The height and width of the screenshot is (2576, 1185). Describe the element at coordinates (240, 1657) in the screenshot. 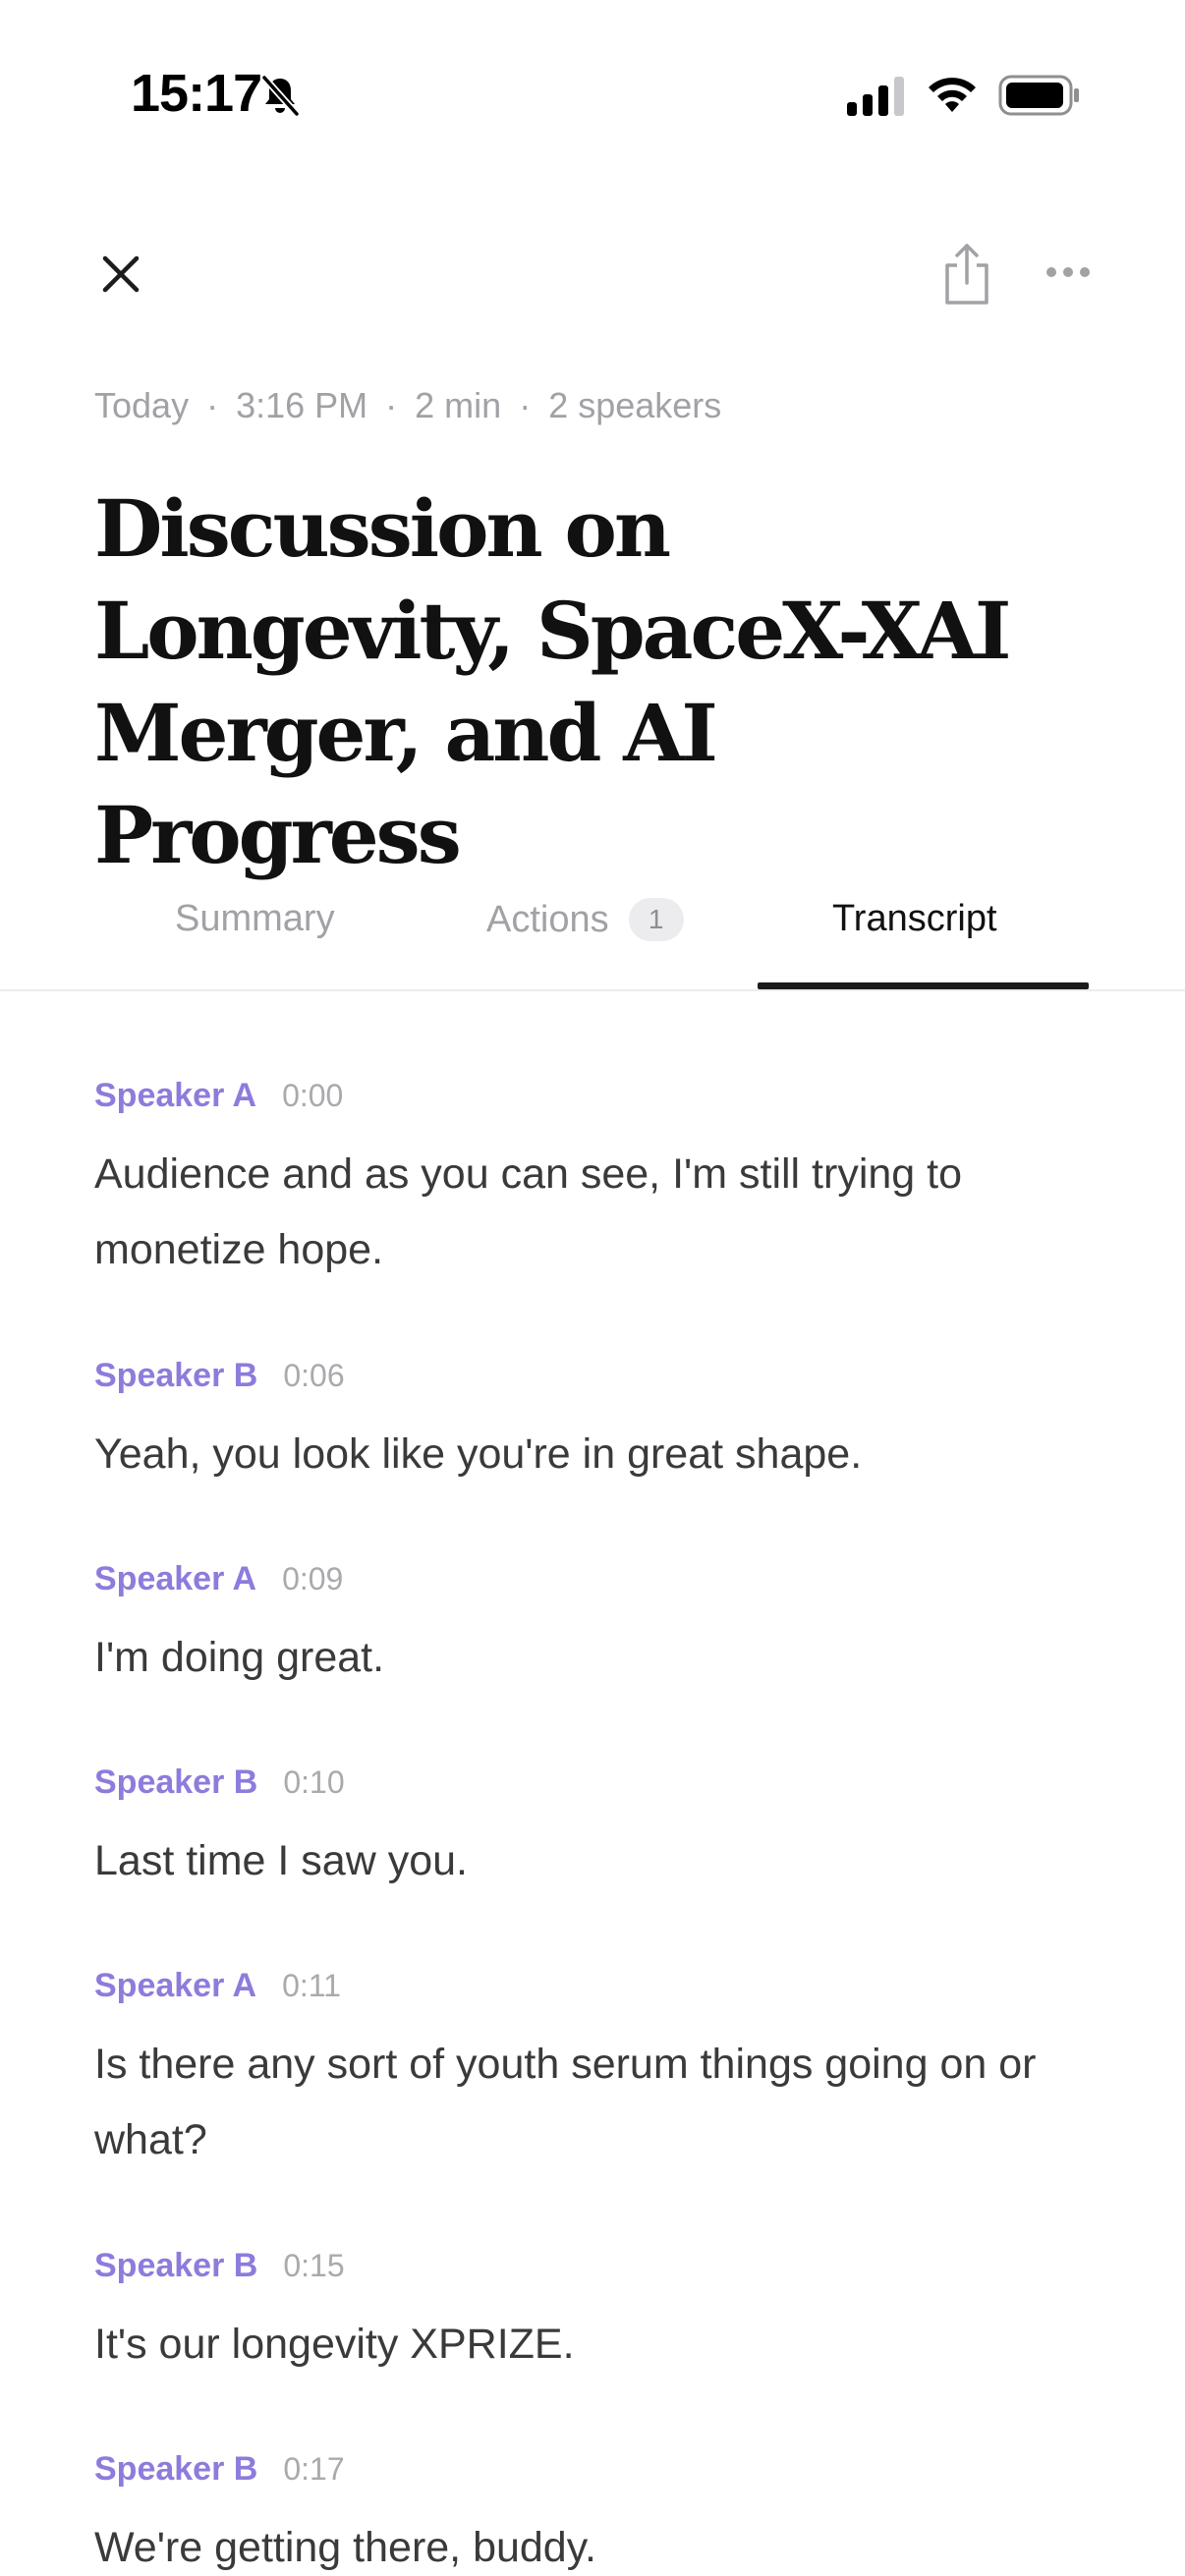

I see `transcript-text: I'm doing great.` at that location.